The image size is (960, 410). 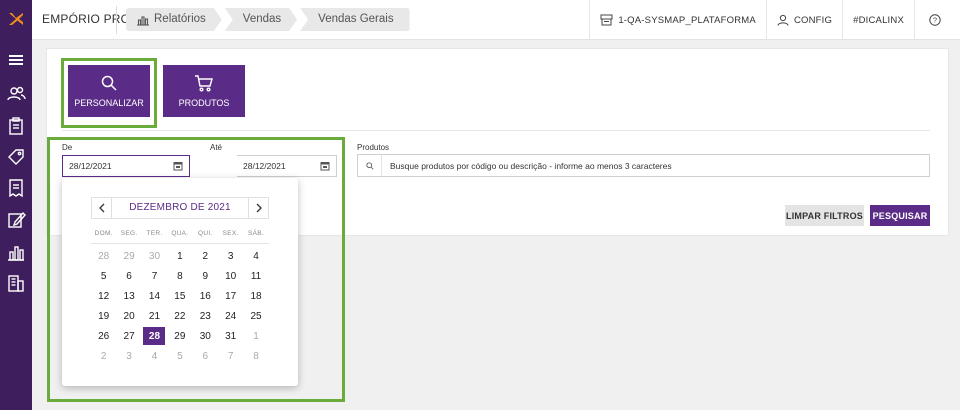 I want to click on produtos-search-input, so click(x=655, y=165).